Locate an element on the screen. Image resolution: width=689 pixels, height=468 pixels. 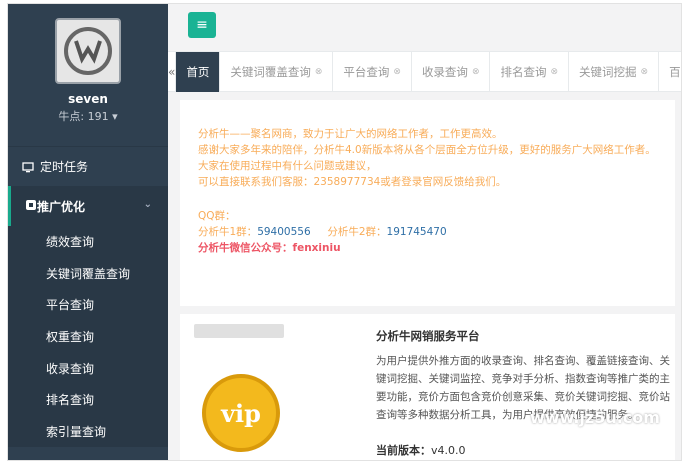
sidebar-item-label: 排名查询 is located at coordinates (70, 400).